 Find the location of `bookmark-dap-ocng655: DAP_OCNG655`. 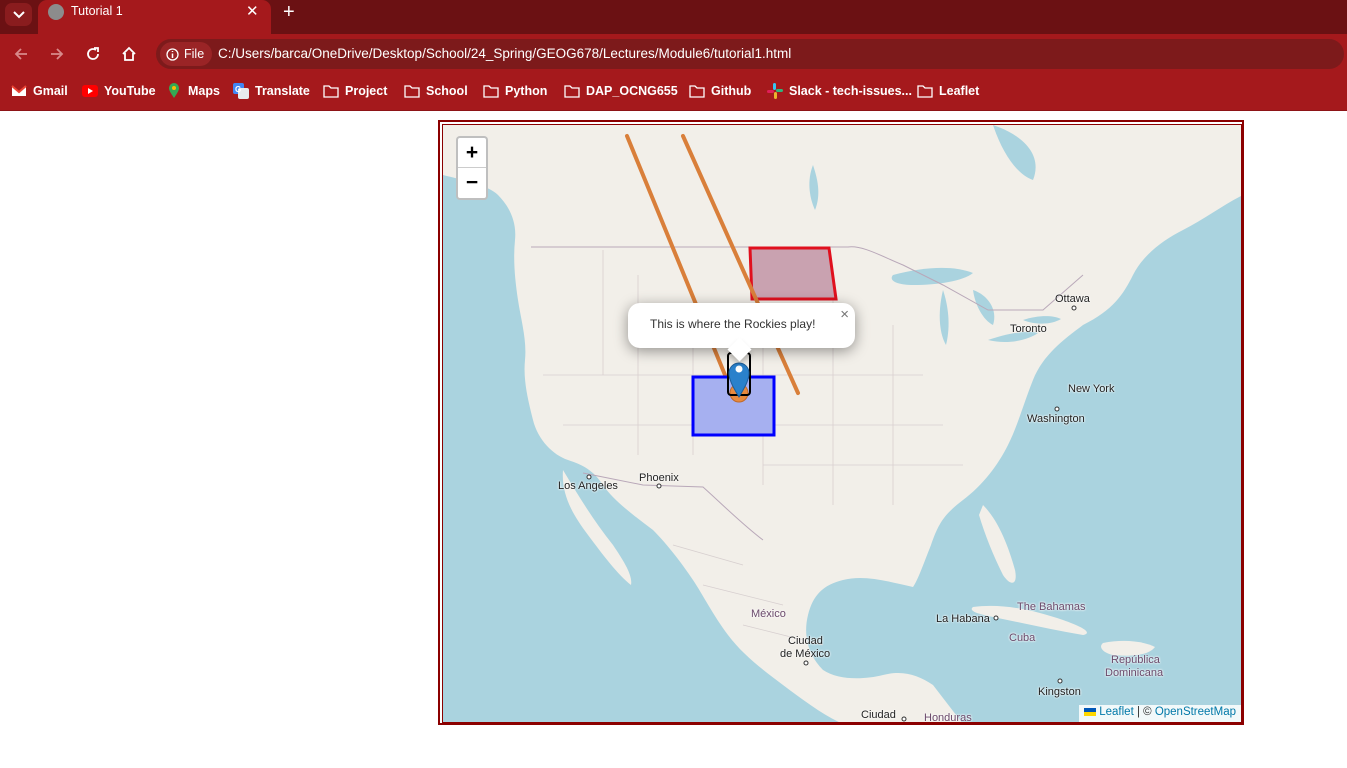

bookmark-dap-ocng655: DAP_OCNG655 is located at coordinates (621, 91).